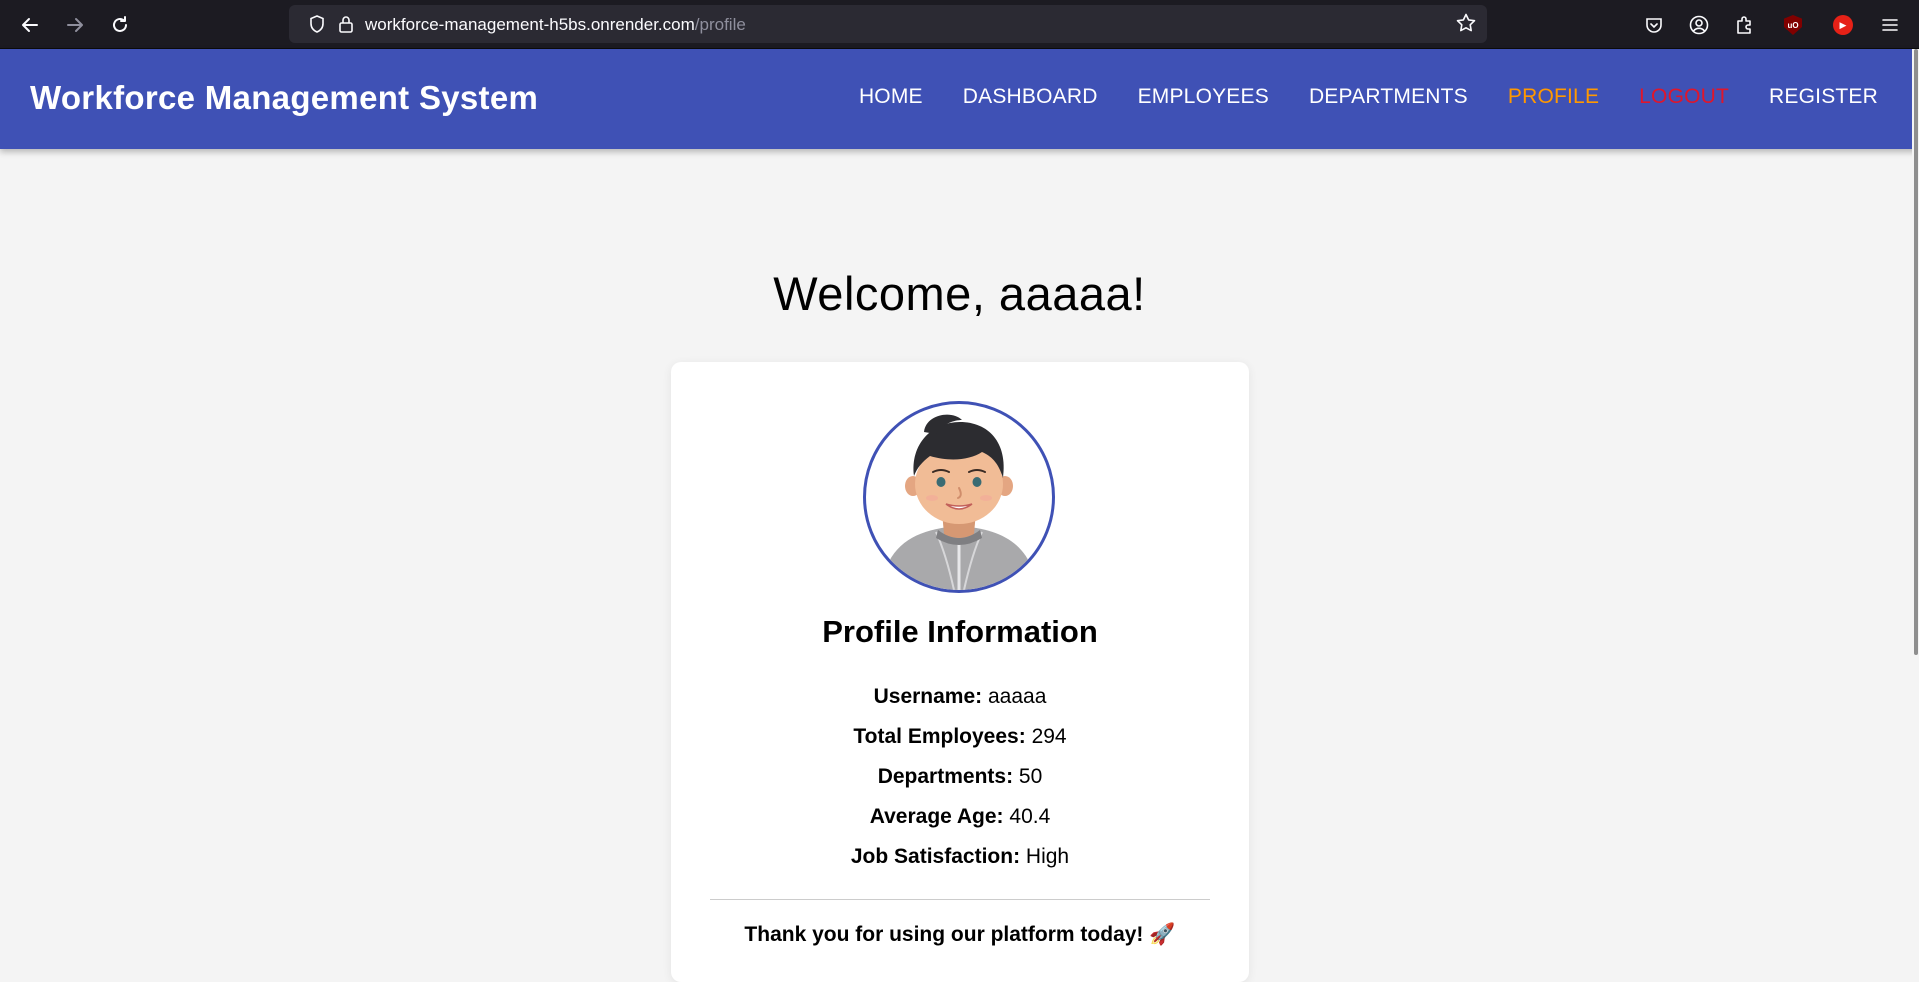 This screenshot has width=1919, height=982. I want to click on url-host: workforce-management-h5bs.onrender.com, so click(530, 24).